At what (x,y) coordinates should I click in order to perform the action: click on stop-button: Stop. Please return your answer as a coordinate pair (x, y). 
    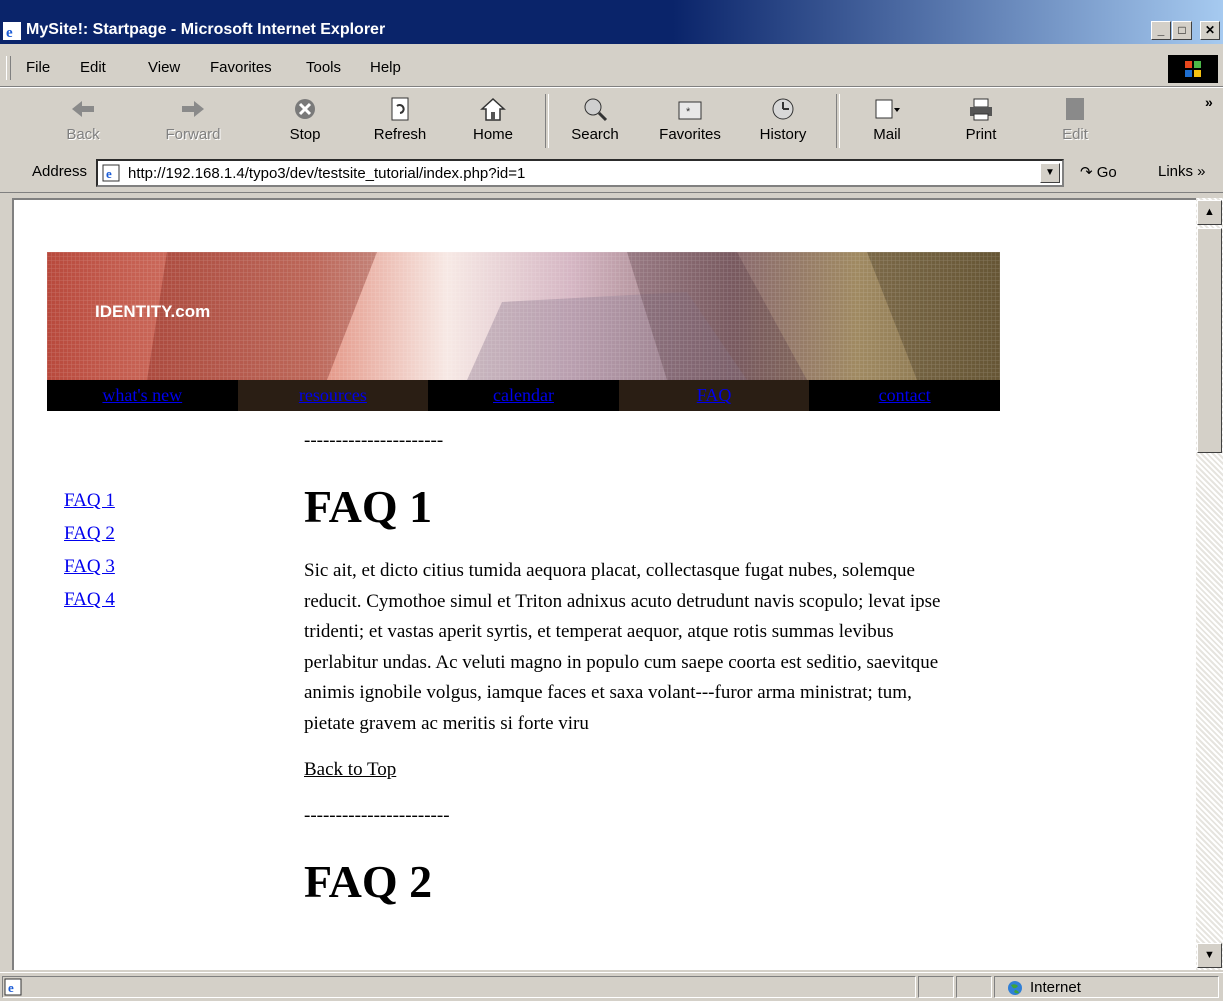
    Looking at the image, I should click on (305, 120).